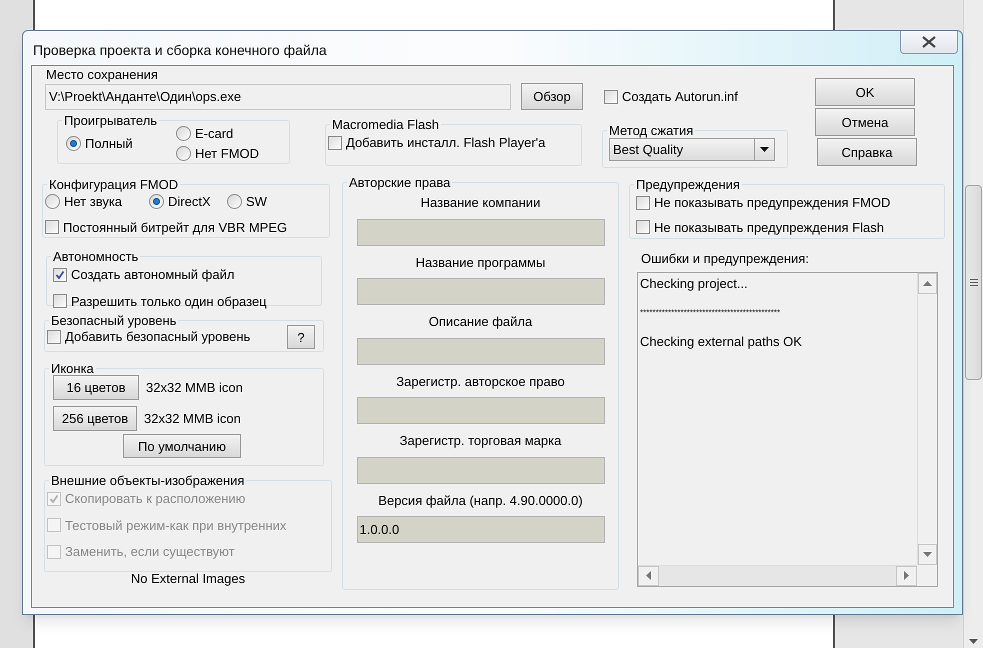 The height and width of the screenshot is (648, 983). What do you see at coordinates (711, 312) in the screenshot?
I see `log-line: *********************************************` at bounding box center [711, 312].